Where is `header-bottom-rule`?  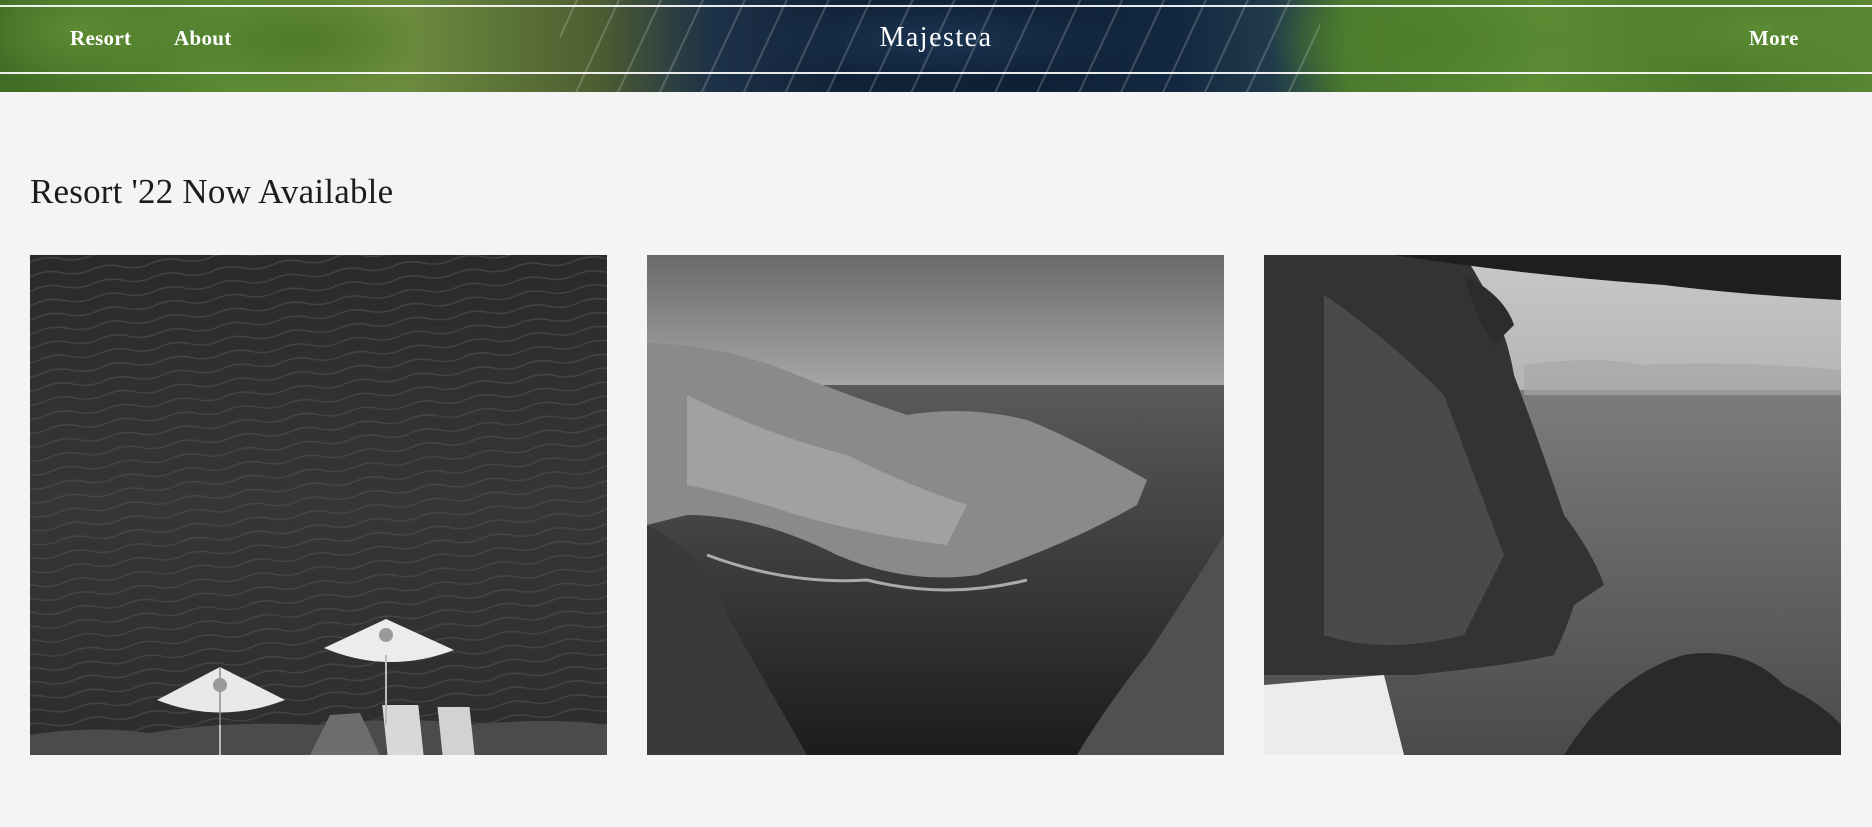 header-bottom-rule is located at coordinates (936, 73).